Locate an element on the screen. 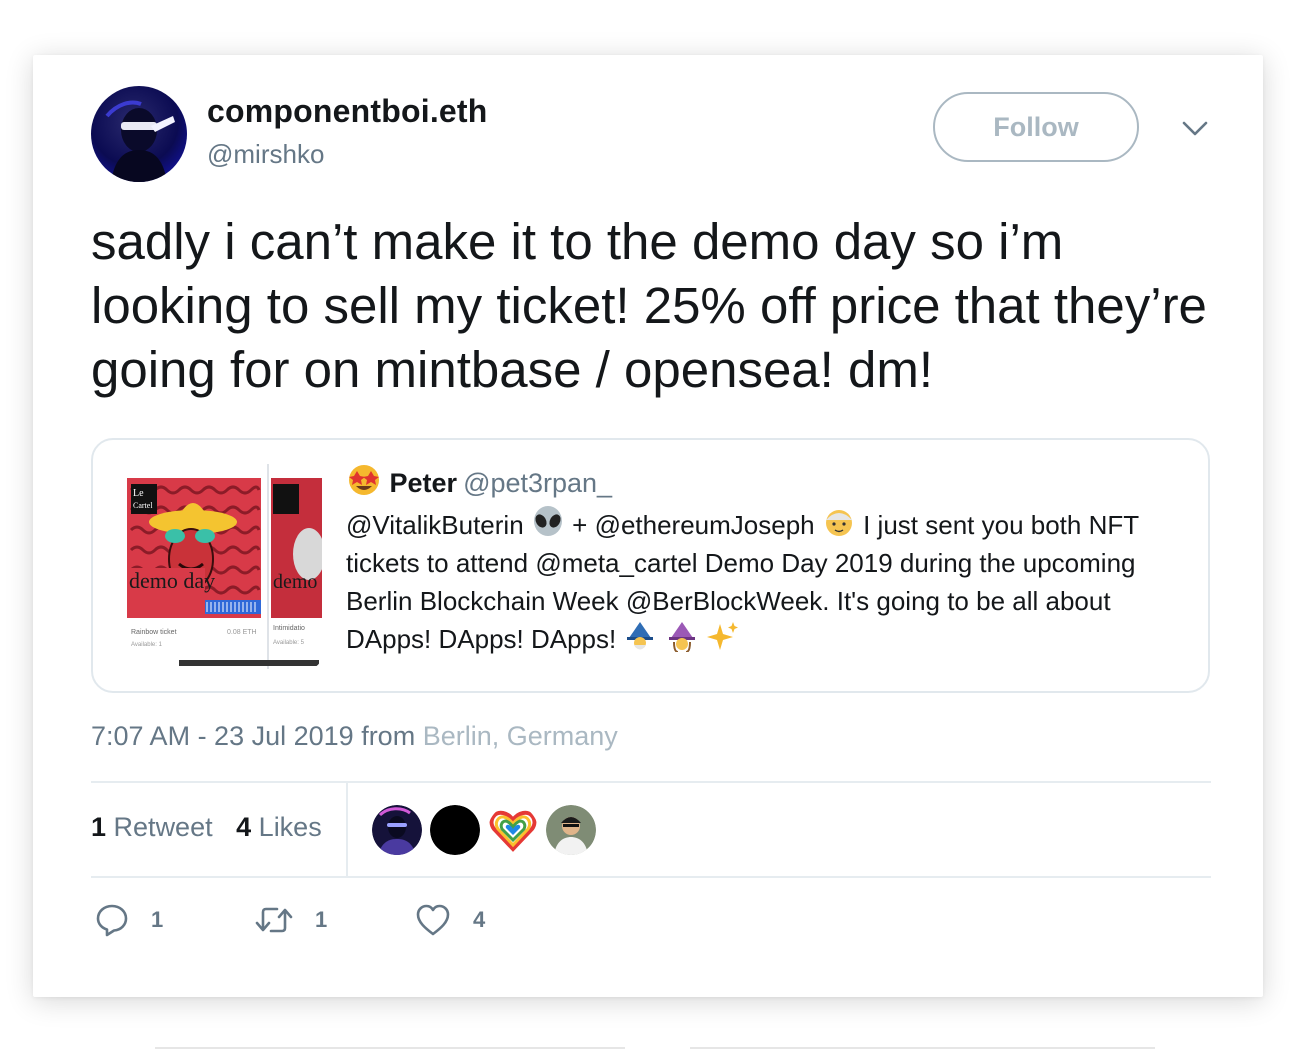 This screenshot has height=1051, width=1299. retweet-stat: 1 Retweet is located at coordinates (152, 827).